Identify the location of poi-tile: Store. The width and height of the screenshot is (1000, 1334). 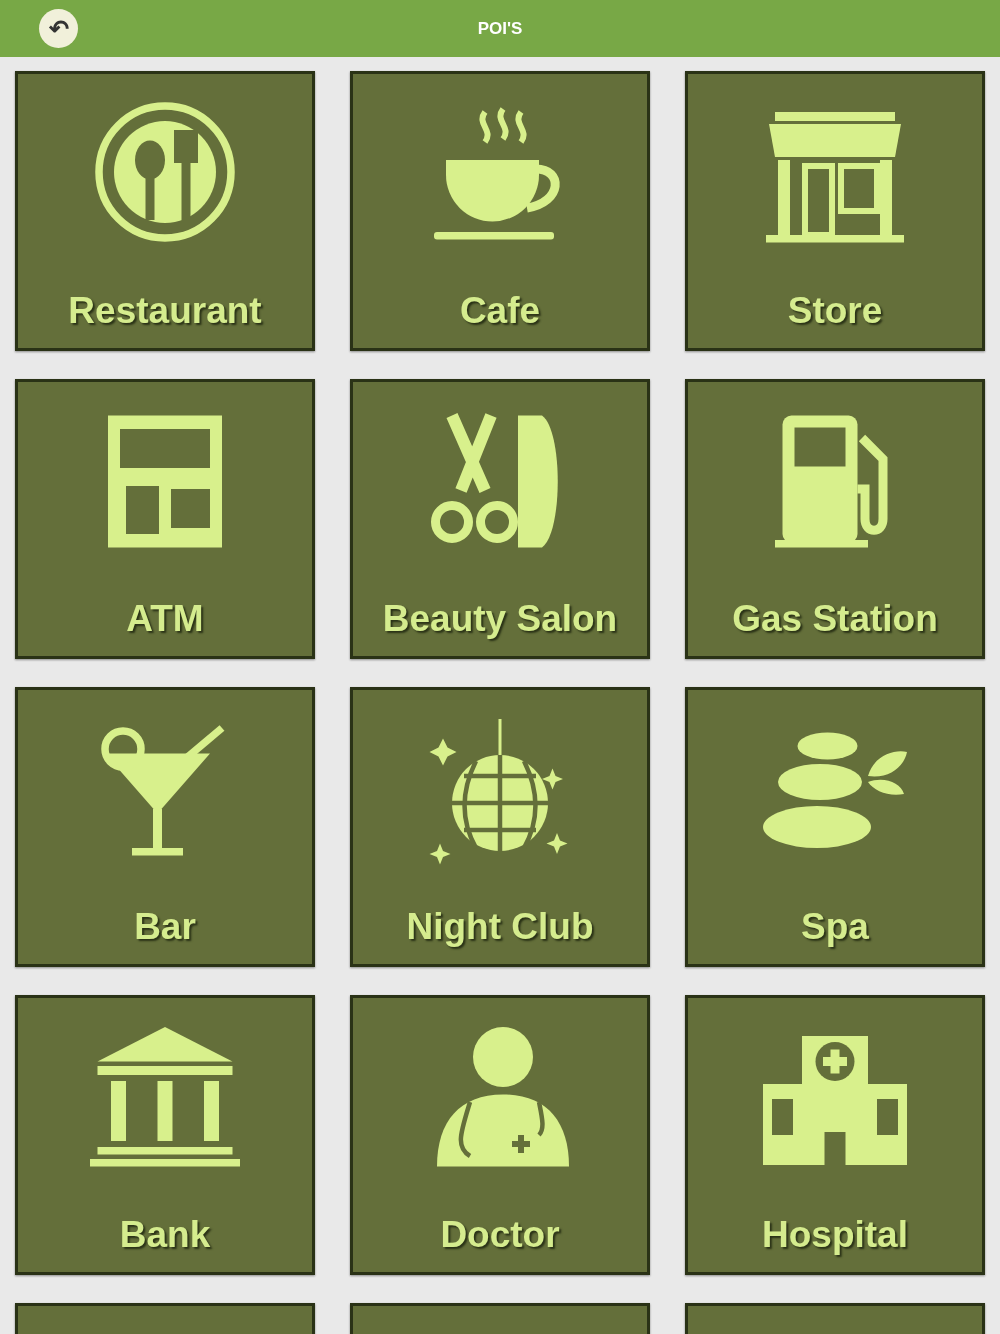
(835, 211).